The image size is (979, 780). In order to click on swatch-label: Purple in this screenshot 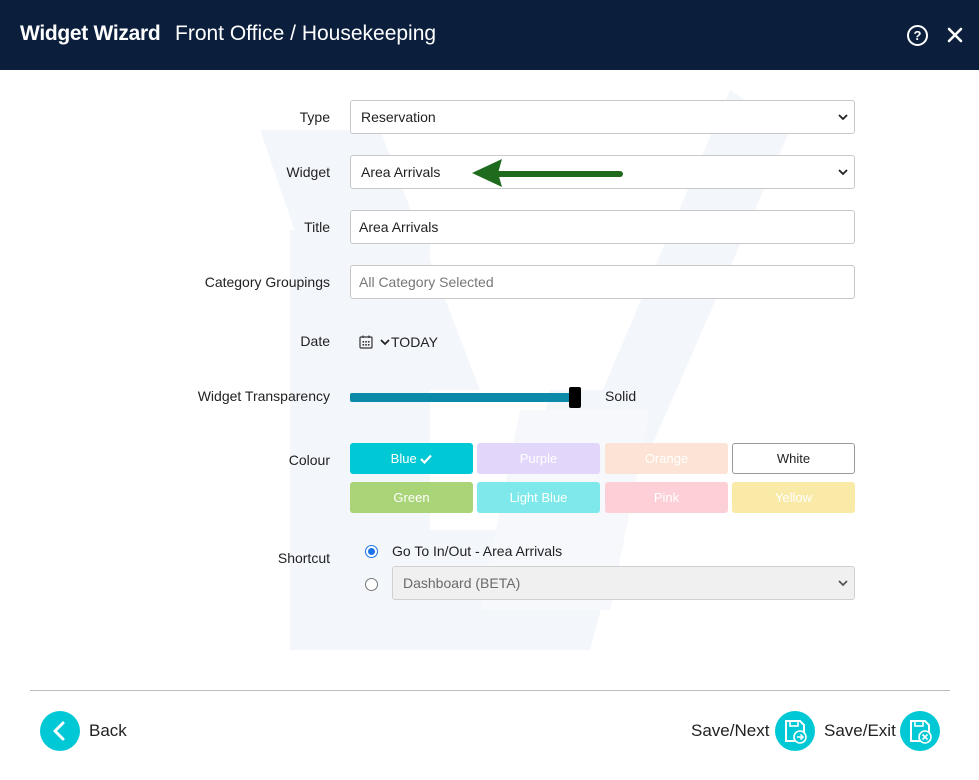, I will do `click(538, 458)`.